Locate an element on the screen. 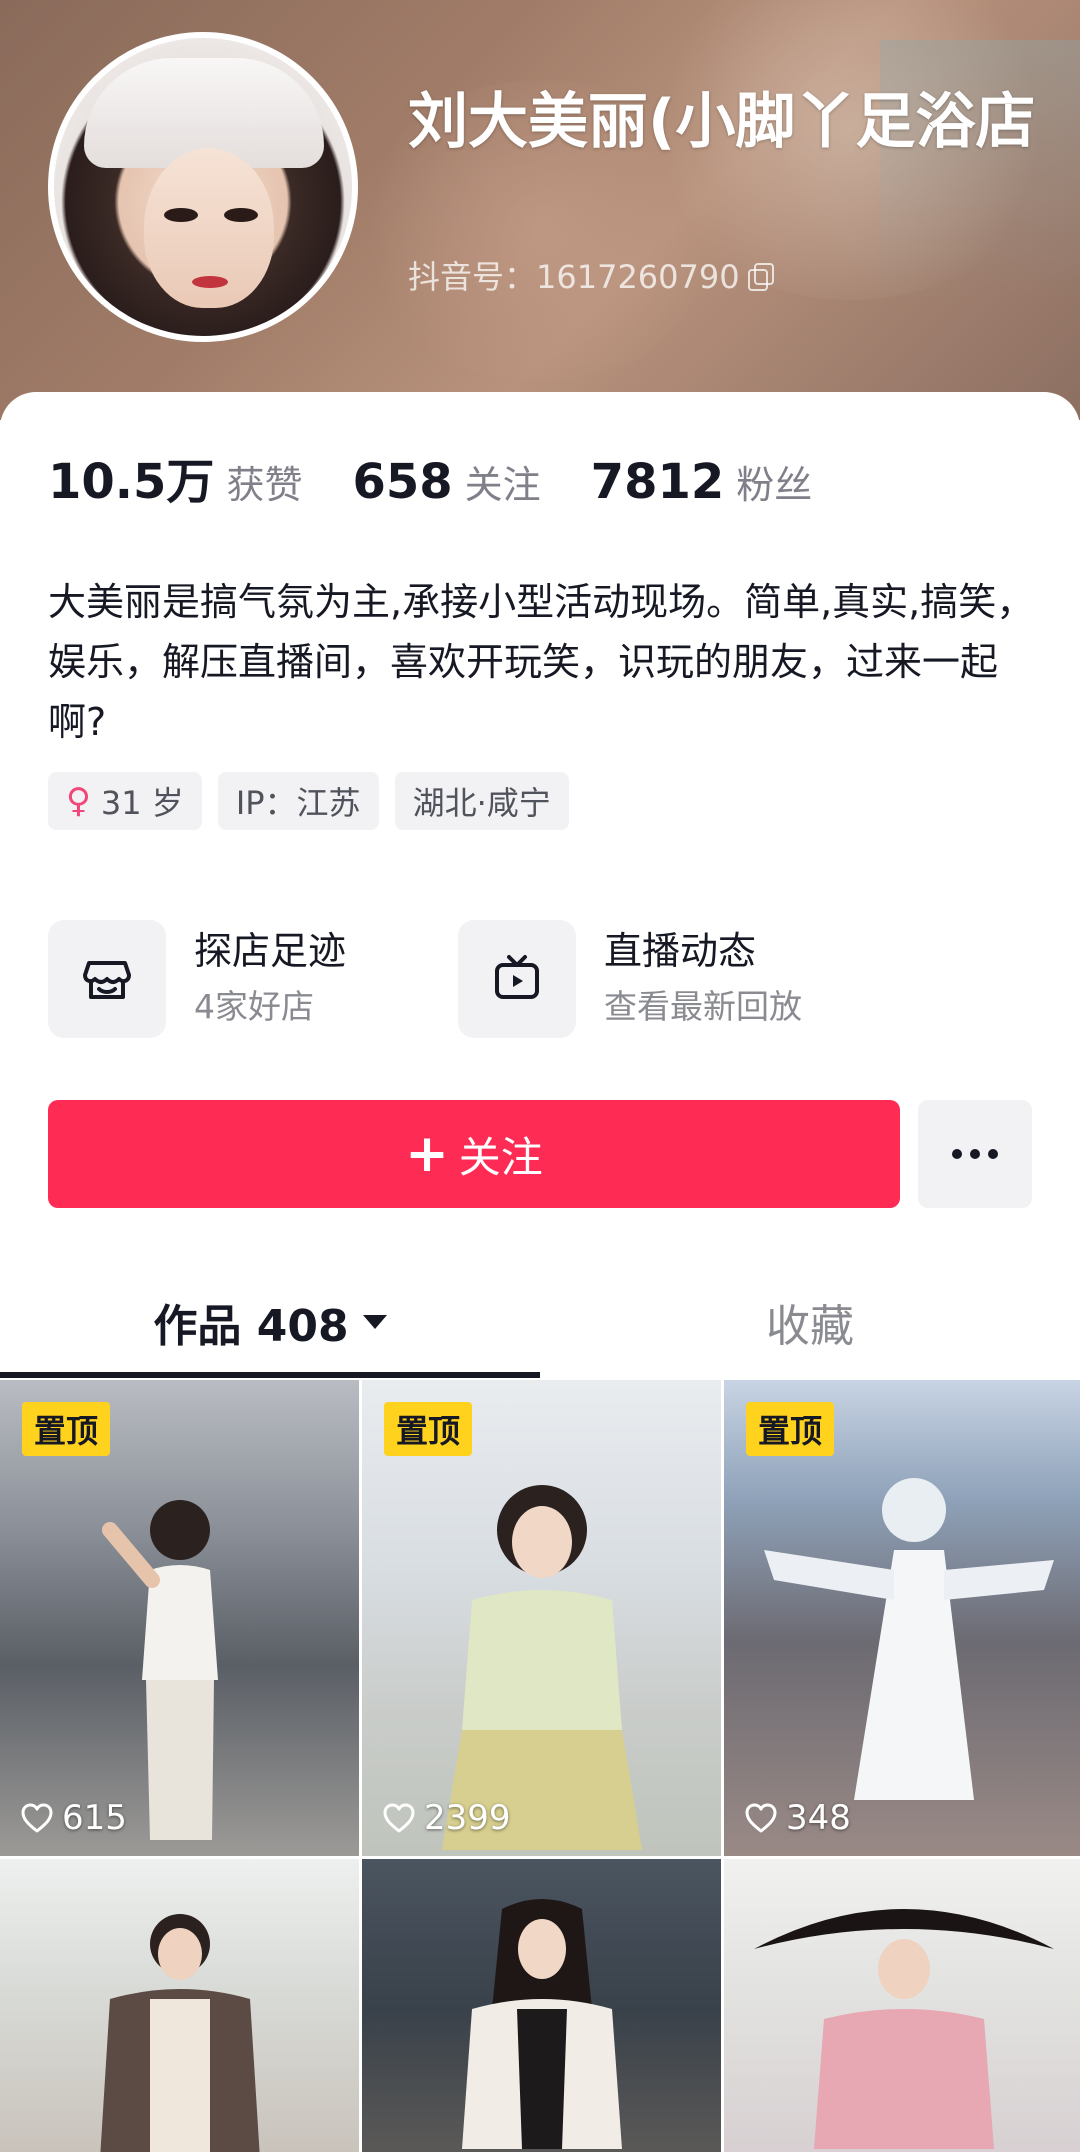  avatar is located at coordinates (203, 187).